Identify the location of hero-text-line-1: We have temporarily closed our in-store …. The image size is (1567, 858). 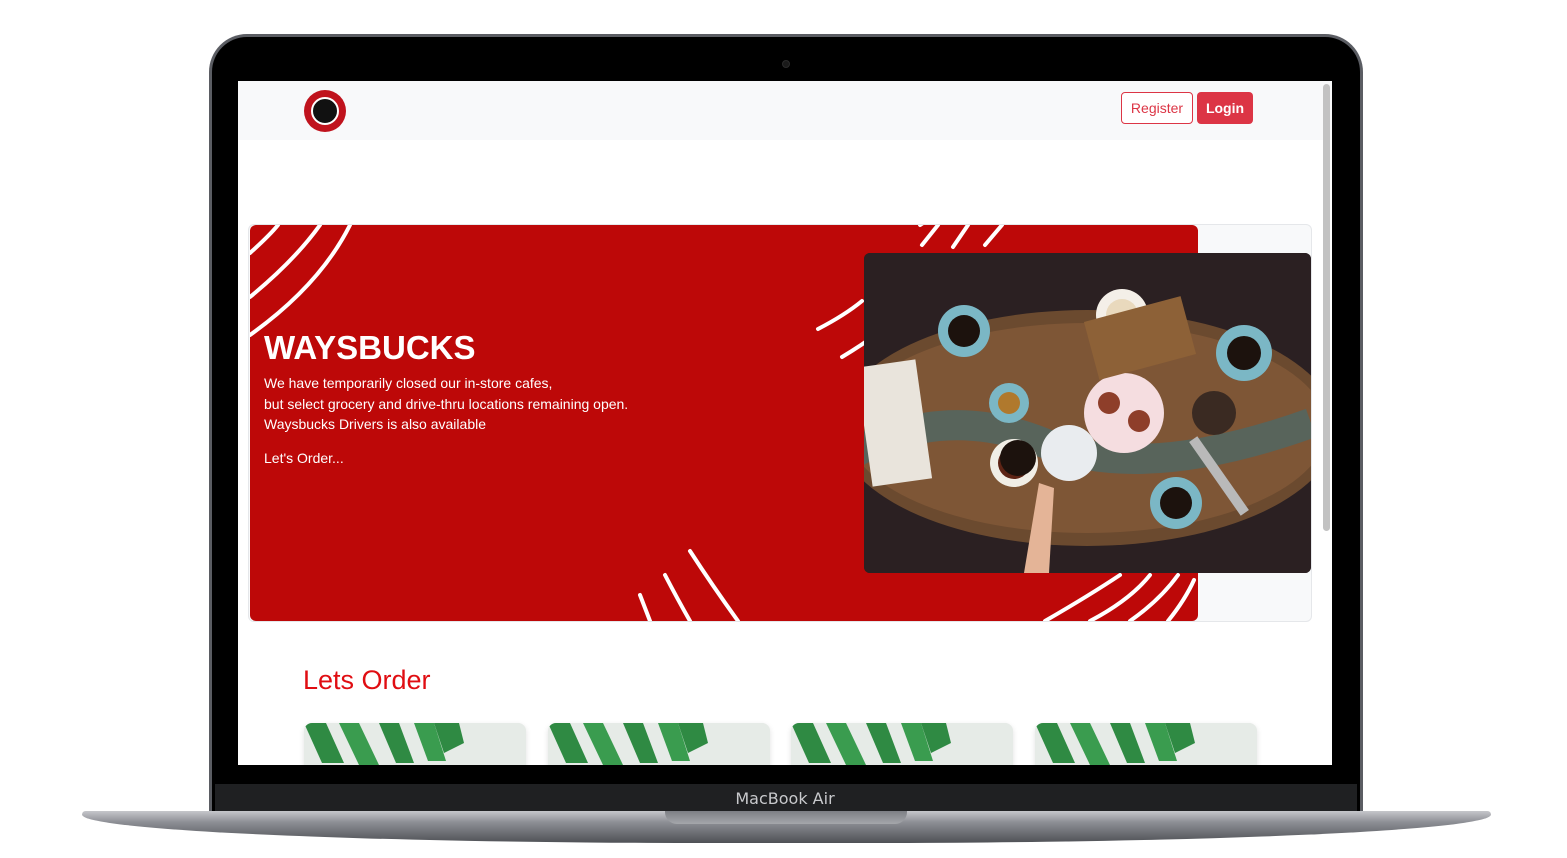
(408, 383).